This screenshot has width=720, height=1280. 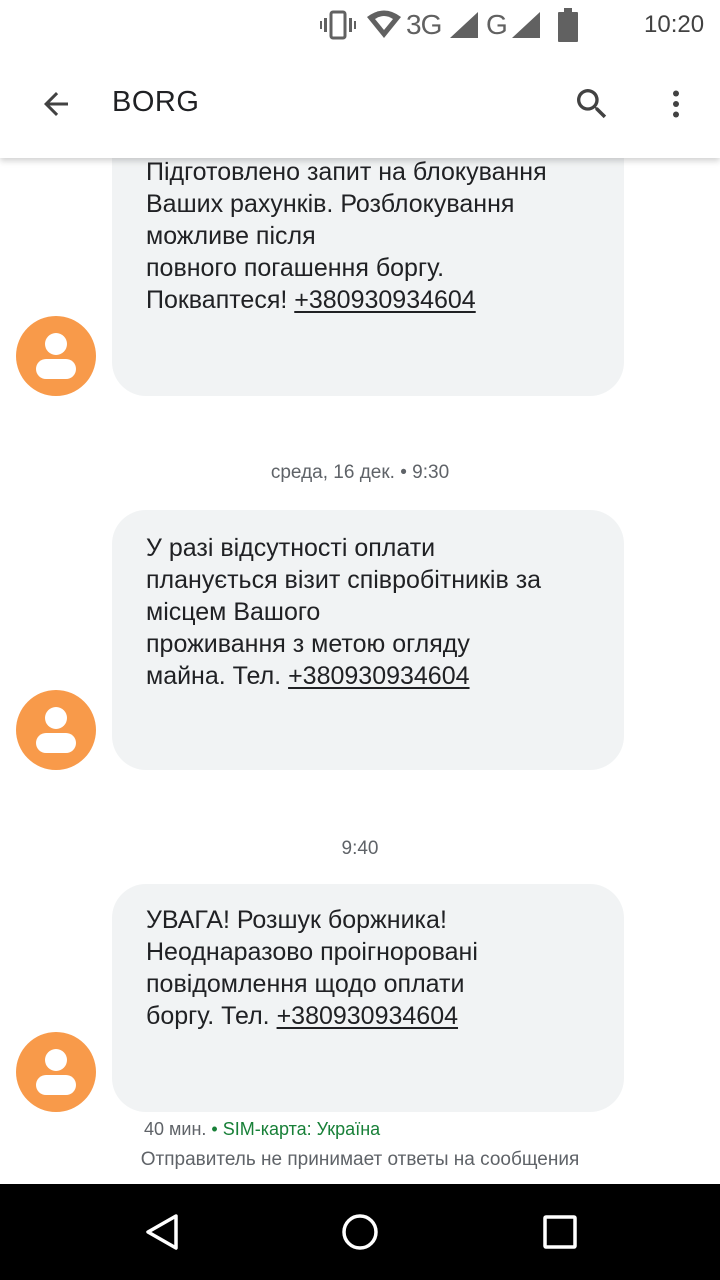 I want to click on back-arrow-icon, so click(x=56, y=104).